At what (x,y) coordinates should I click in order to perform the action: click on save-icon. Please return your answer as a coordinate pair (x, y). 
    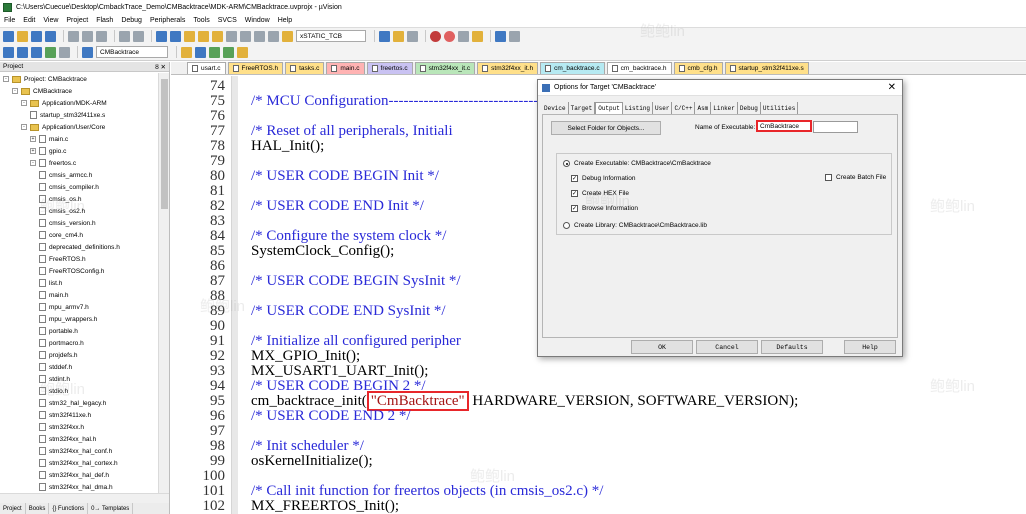
    Looking at the image, I should click on (36, 36).